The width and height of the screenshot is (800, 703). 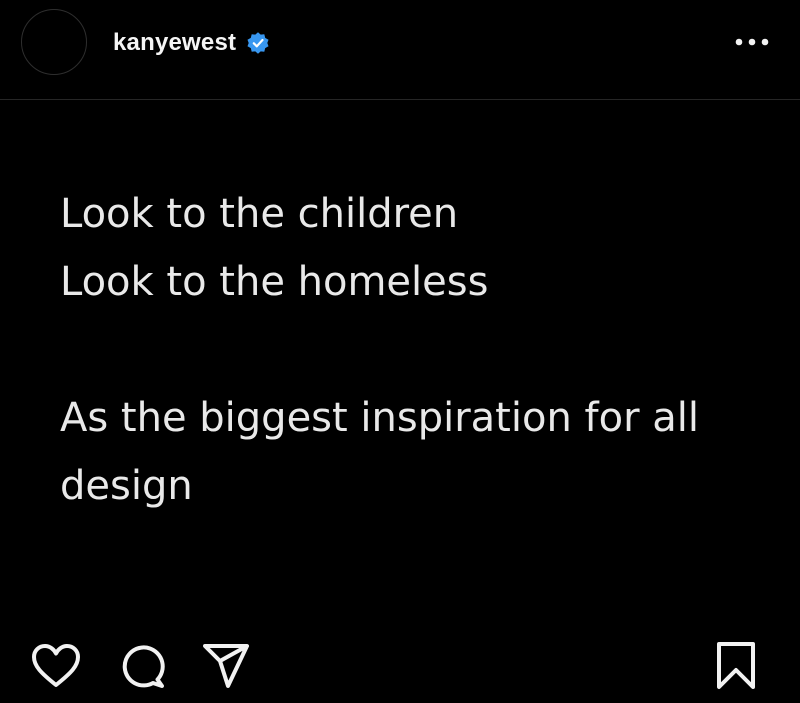 What do you see at coordinates (259, 214) in the screenshot?
I see `post-text-line: Look to the children` at bounding box center [259, 214].